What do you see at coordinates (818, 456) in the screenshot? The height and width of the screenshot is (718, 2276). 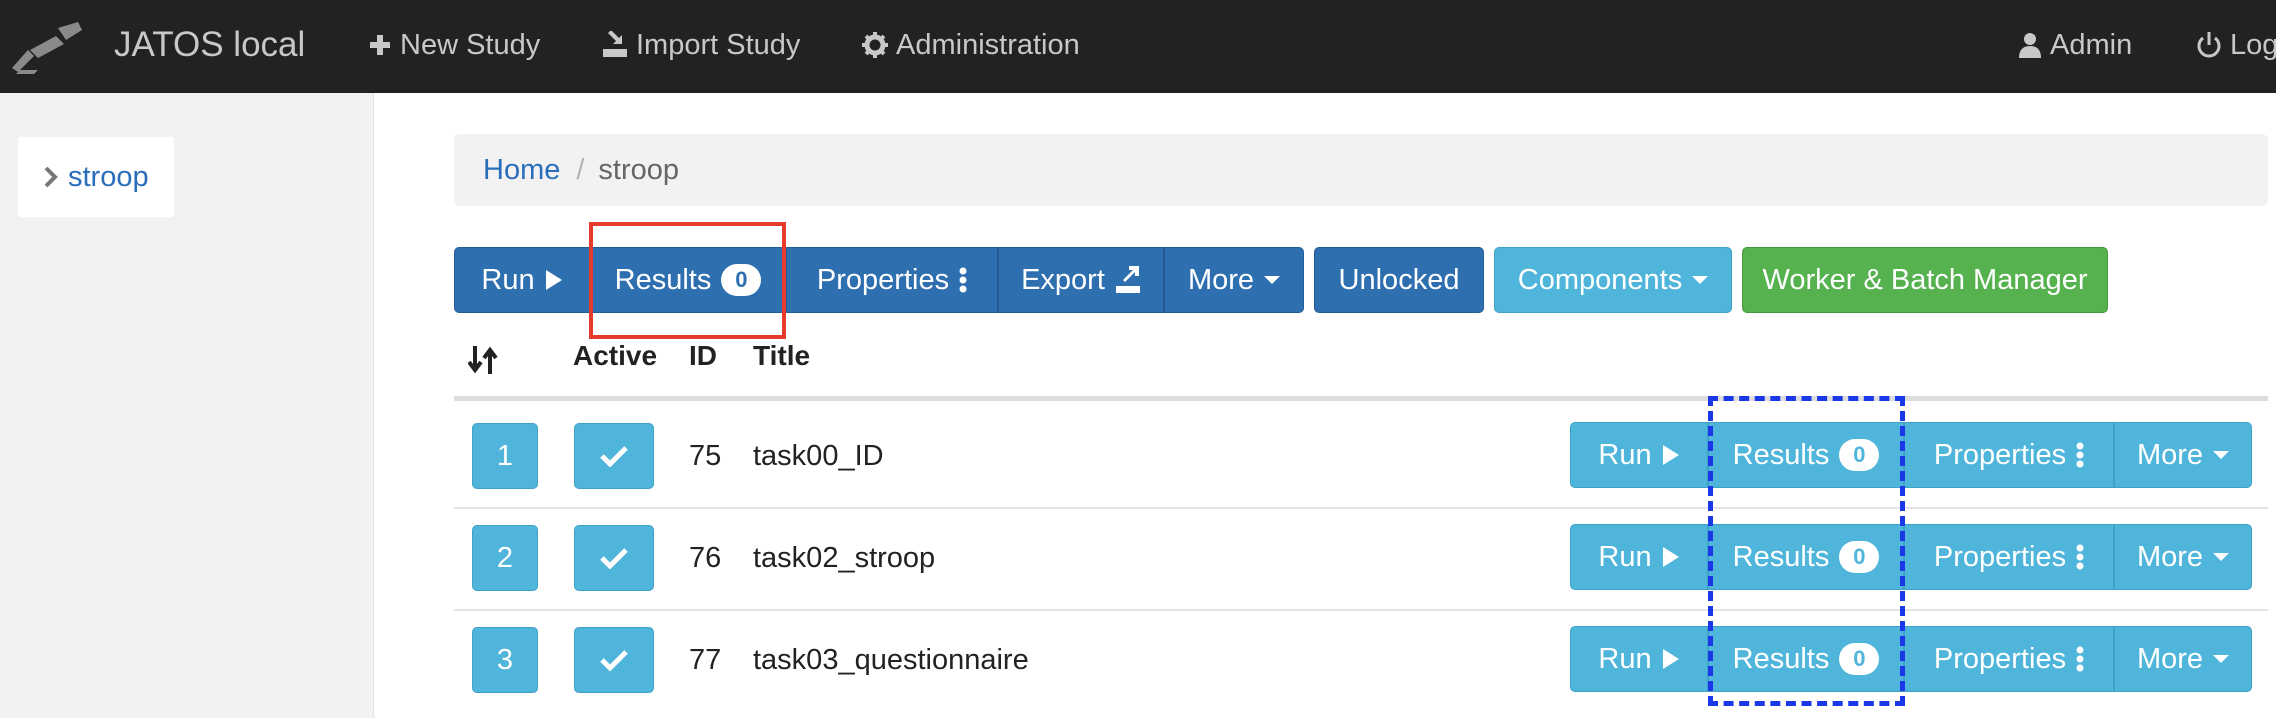 I see `component-title: task00_ID` at bounding box center [818, 456].